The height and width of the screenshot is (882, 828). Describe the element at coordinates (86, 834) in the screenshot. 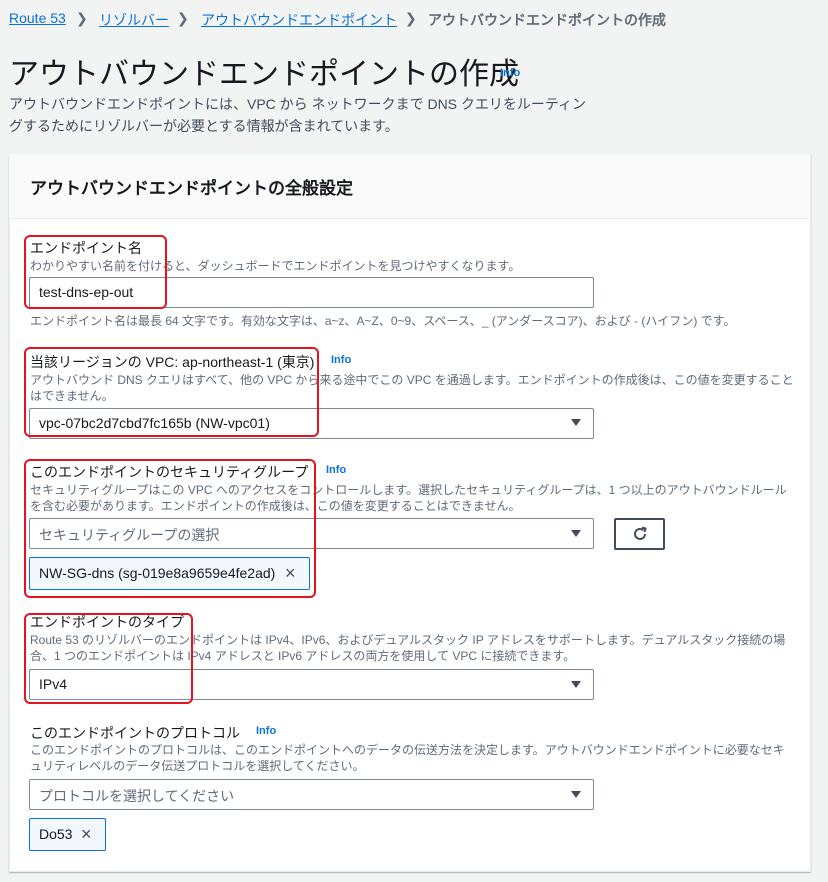

I see `close-icon: ×` at that location.